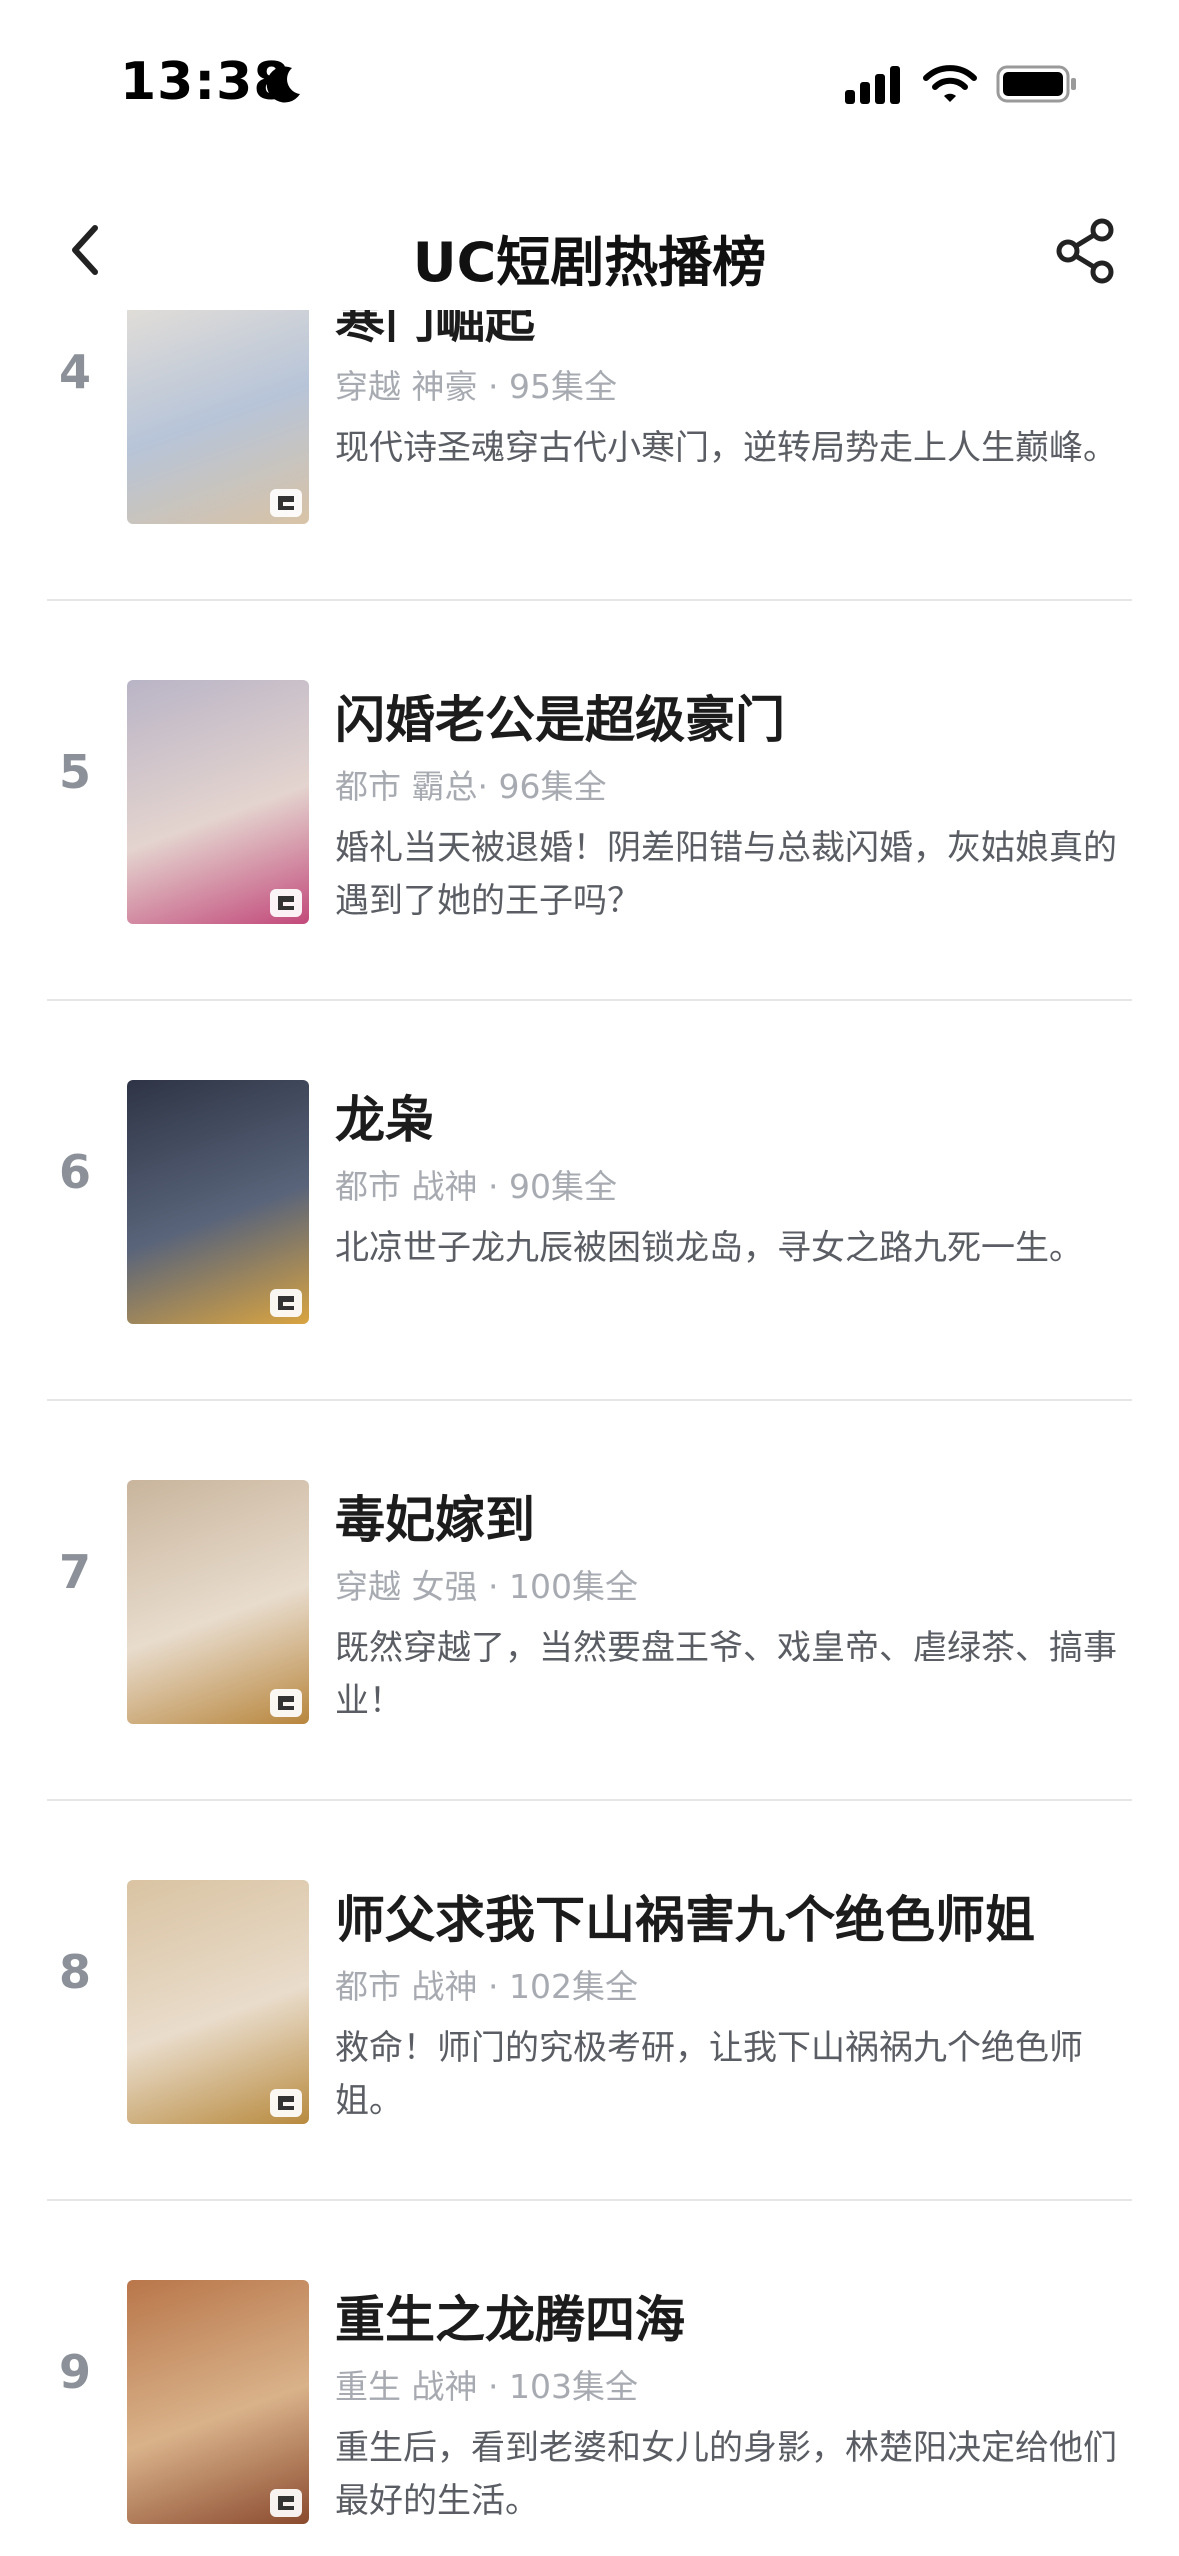 The height and width of the screenshot is (2556, 1179). I want to click on drama-title: 闪婚老公是超级豪门, so click(560, 716).